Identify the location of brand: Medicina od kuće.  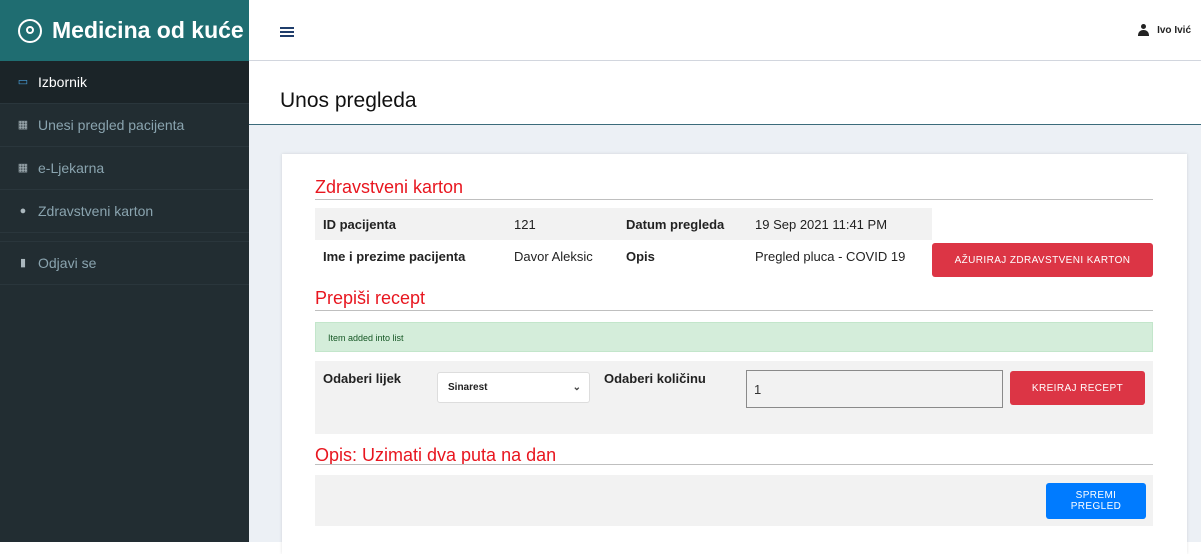
(124, 30).